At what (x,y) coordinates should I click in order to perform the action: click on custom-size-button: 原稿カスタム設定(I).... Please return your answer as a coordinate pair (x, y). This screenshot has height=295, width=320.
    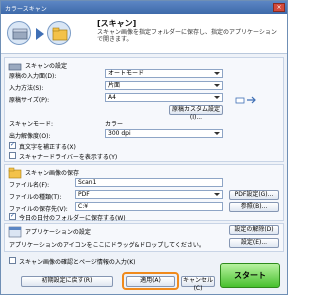
    Looking at the image, I should click on (196, 113).